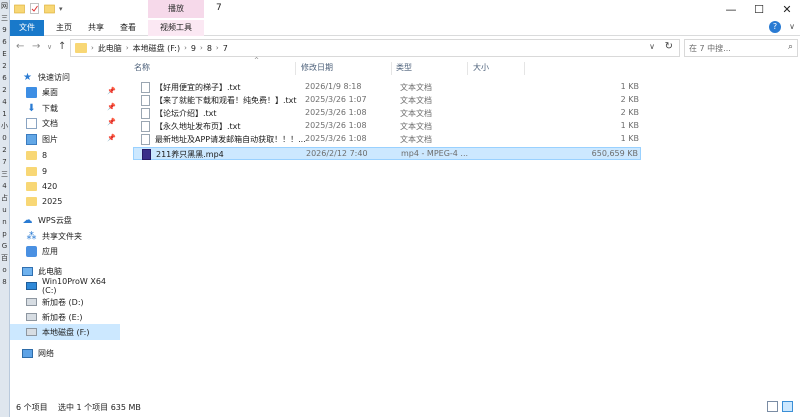 This screenshot has width=800, height=417. Describe the element at coordinates (4, 6) in the screenshot. I see `desktop-strip-glyph: 网` at that location.